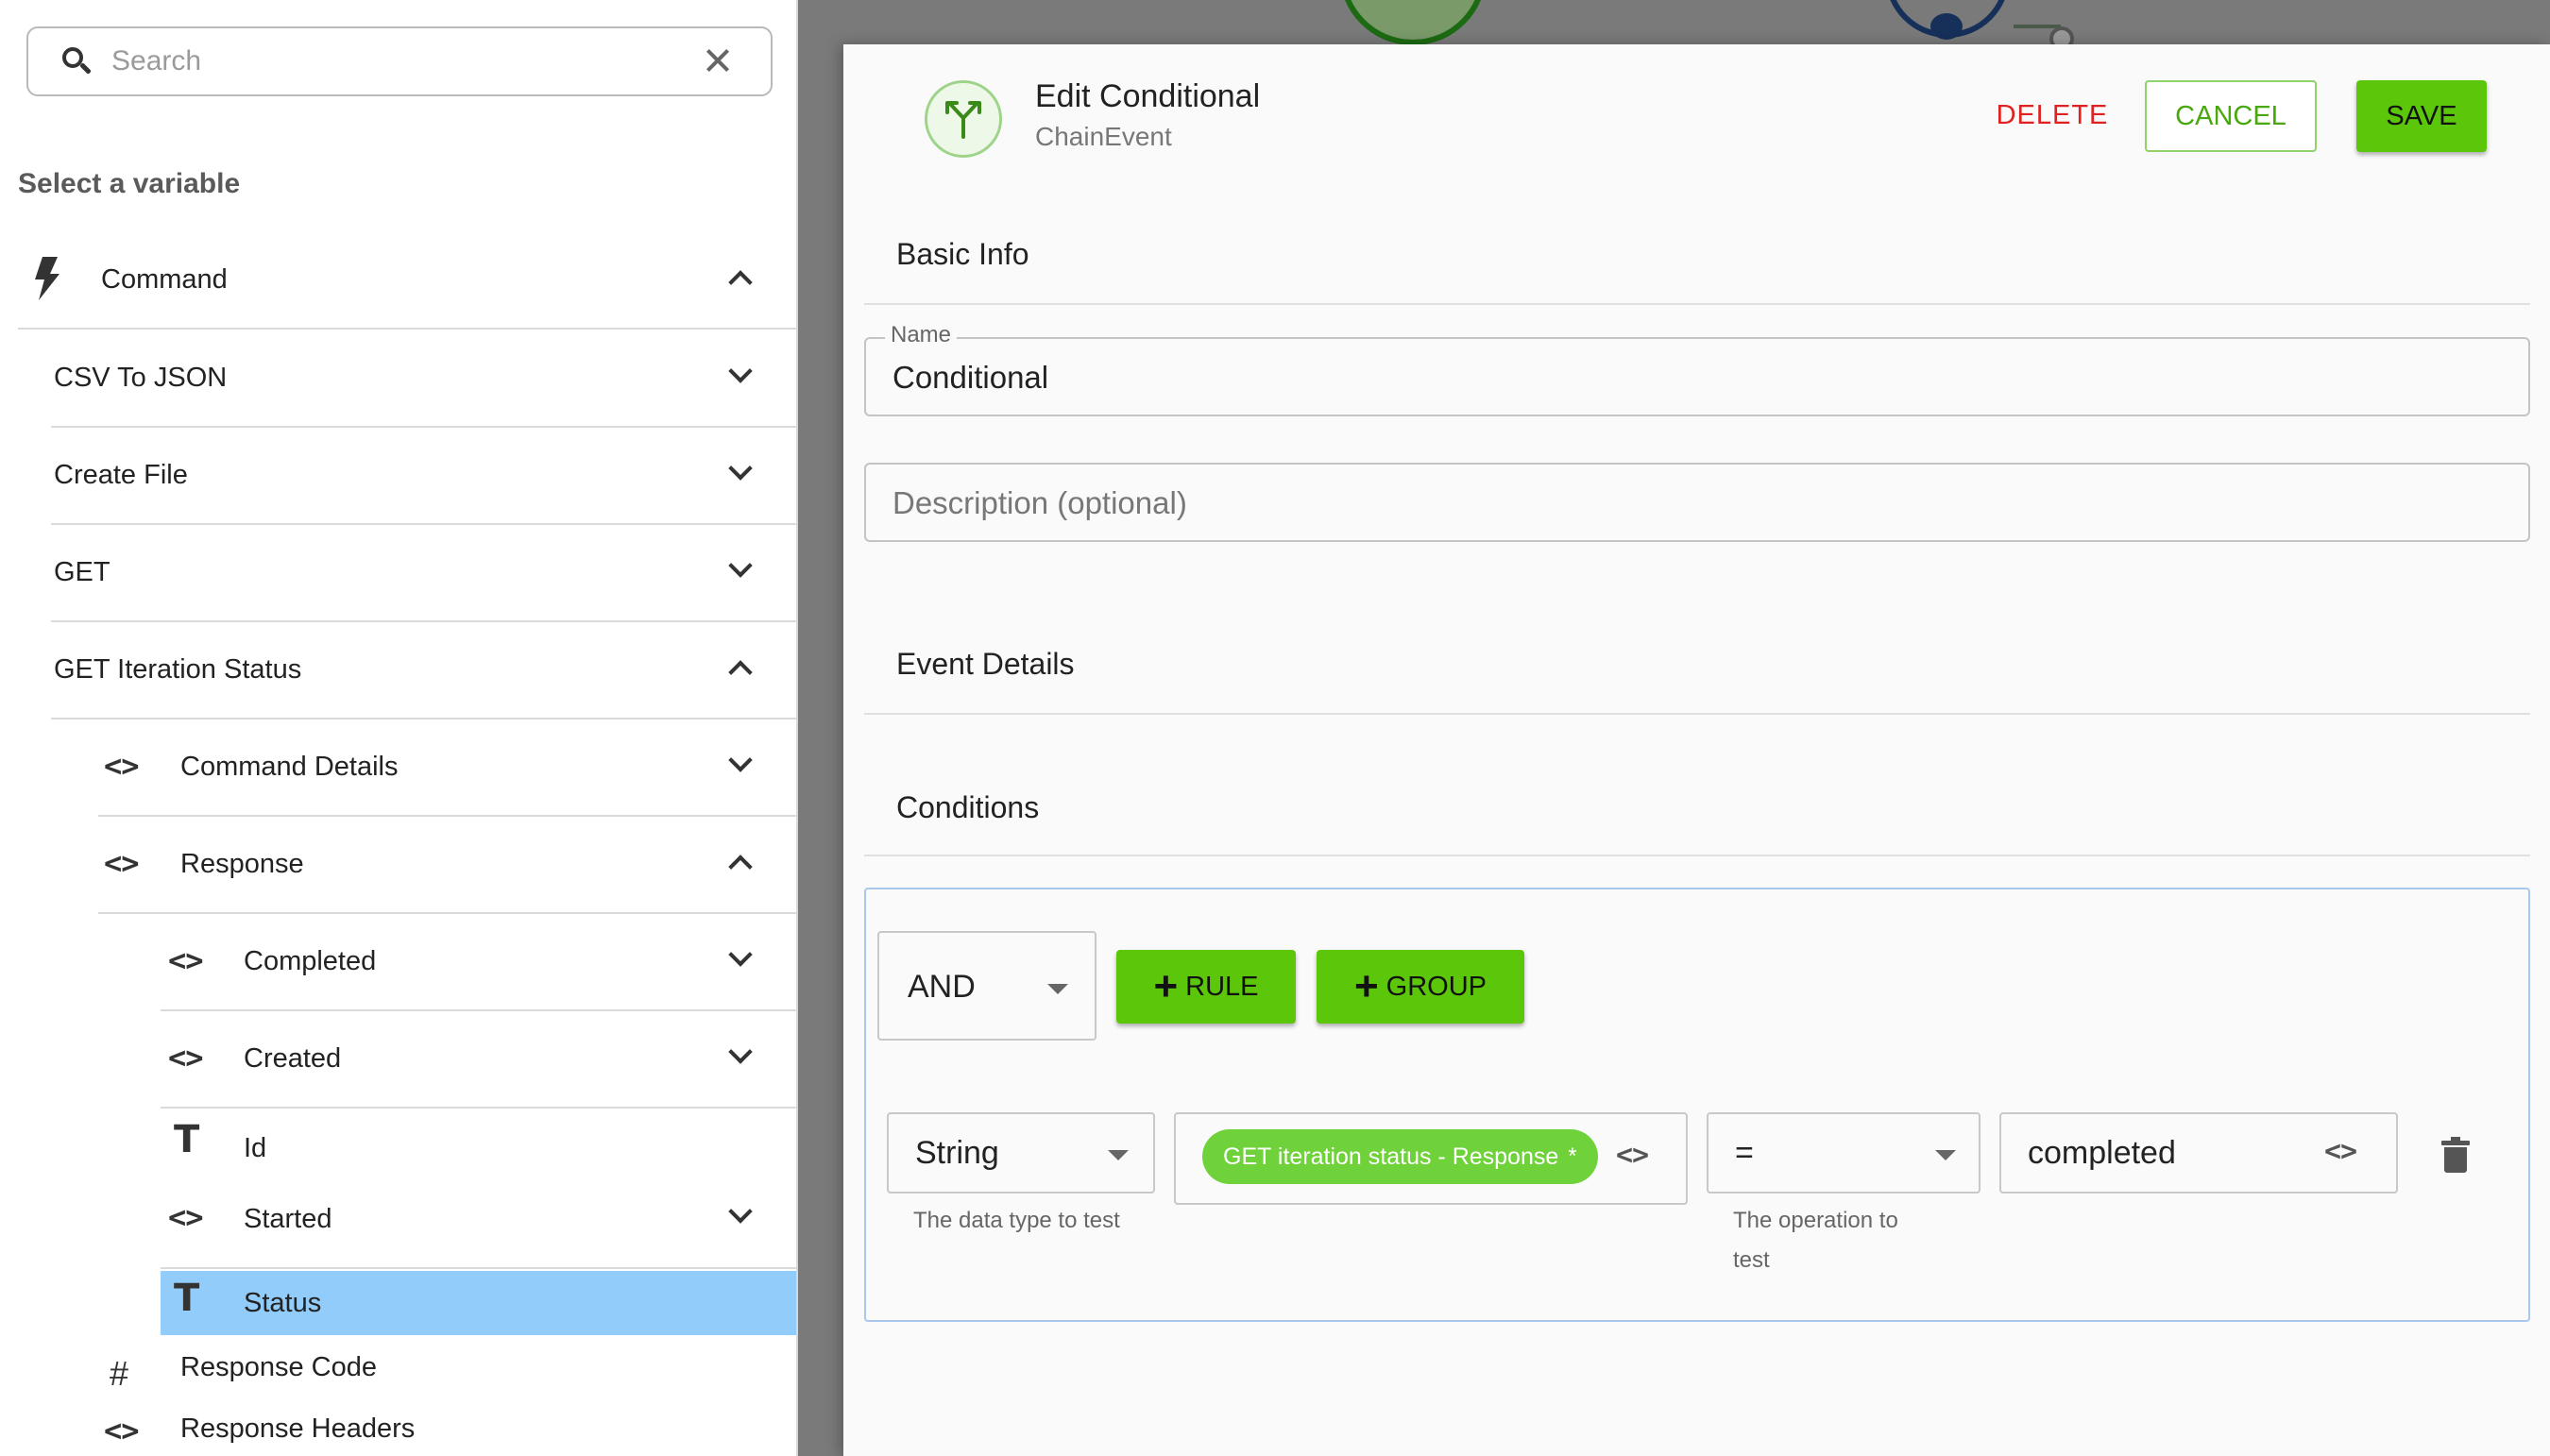  Describe the element at coordinates (242, 864) in the screenshot. I see `variable-row-label: Response` at that location.